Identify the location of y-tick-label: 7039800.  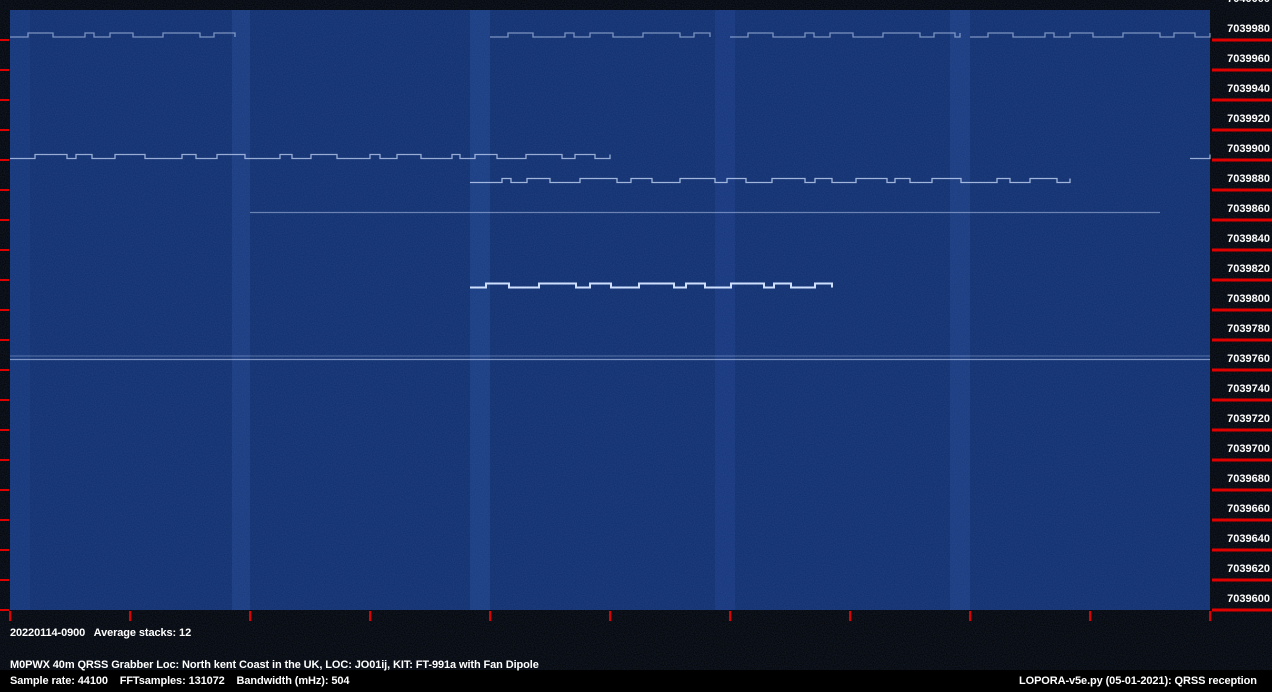
(1248, 299).